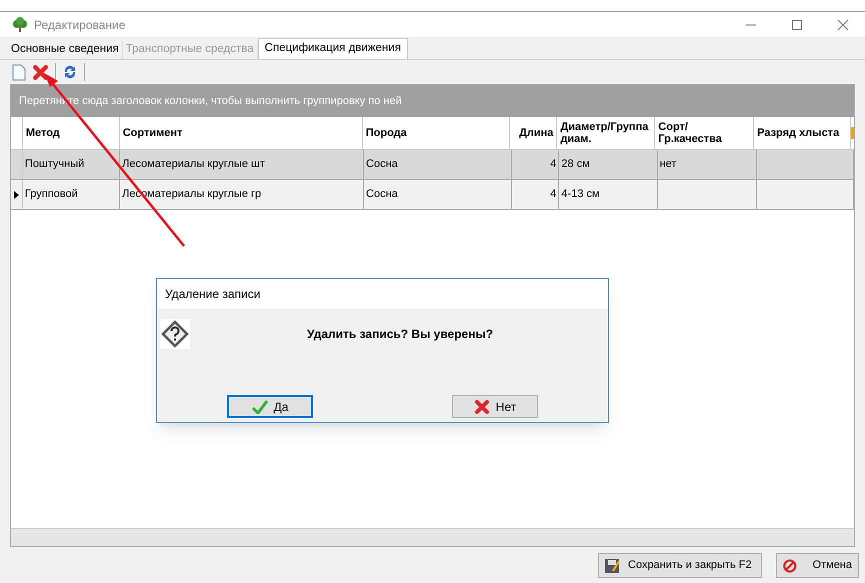 Image resolution: width=865 pixels, height=583 pixels. I want to click on column-header: Сорт/Гр.качества, so click(704, 133).